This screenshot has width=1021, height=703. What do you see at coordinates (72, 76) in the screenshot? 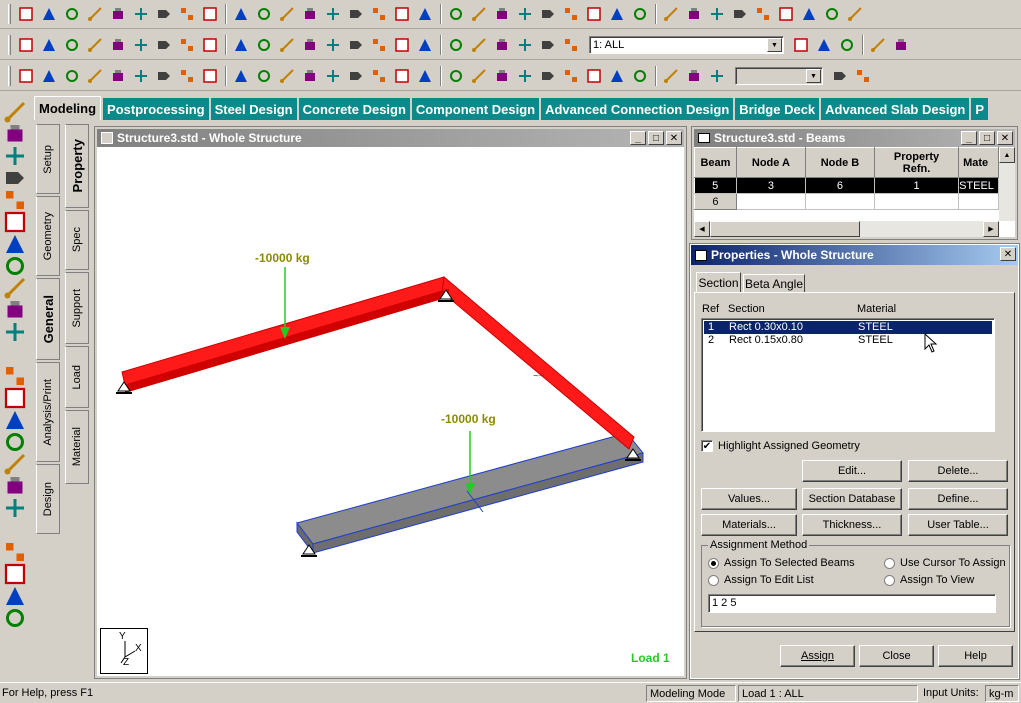
I see `add-node-icon` at bounding box center [72, 76].